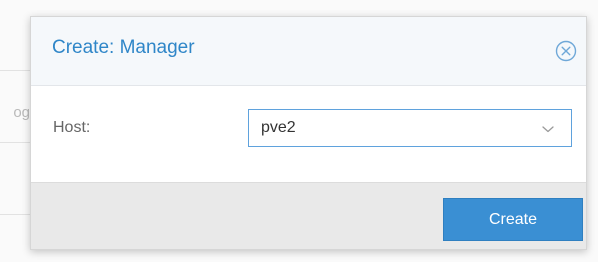 Image resolution: width=598 pixels, height=262 pixels. I want to click on close-button, so click(566, 51).